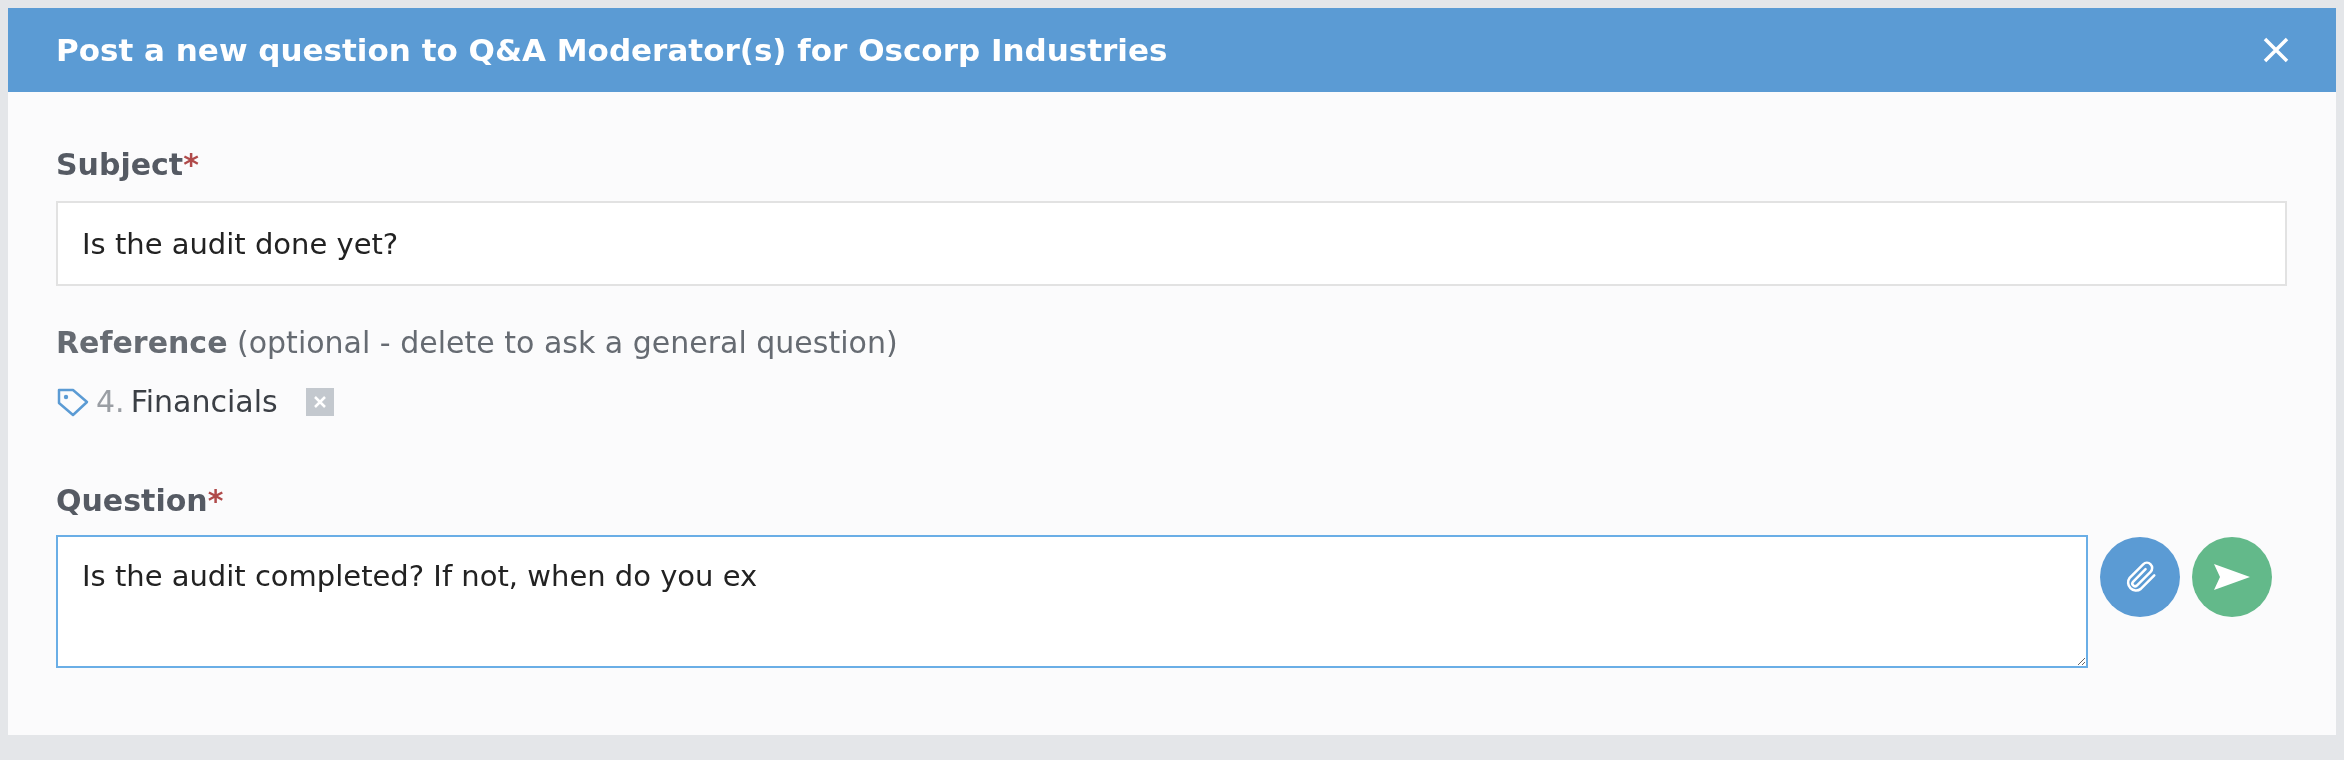 Image resolution: width=2344 pixels, height=760 pixels. I want to click on dialog-title: Post a new question to Q&A Moderator(s) for Oscorp Industries, so click(612, 50).